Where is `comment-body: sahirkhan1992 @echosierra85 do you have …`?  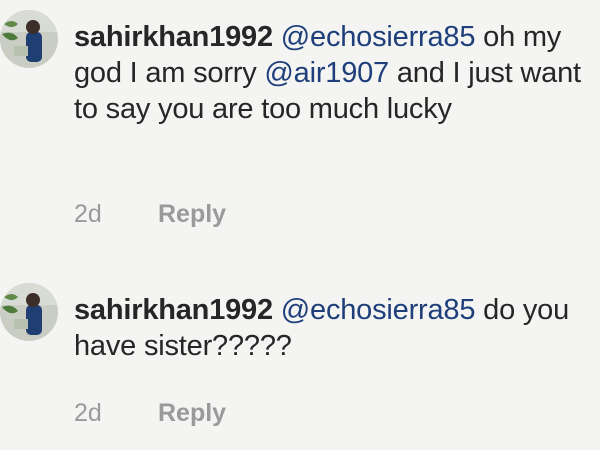
comment-body: sahirkhan1992 @echosierra85 do you have … is located at coordinates (335, 328).